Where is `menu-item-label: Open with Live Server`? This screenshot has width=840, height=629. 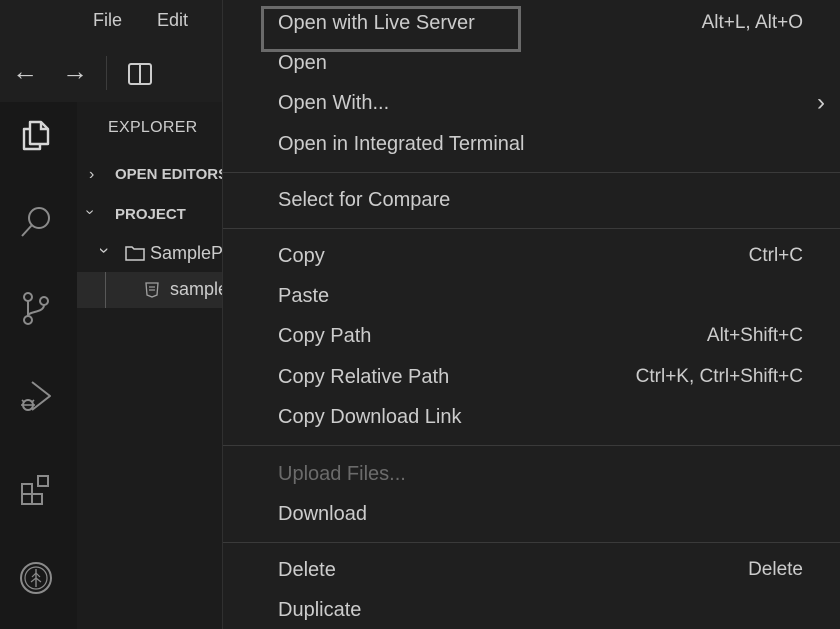 menu-item-label: Open with Live Server is located at coordinates (376, 23).